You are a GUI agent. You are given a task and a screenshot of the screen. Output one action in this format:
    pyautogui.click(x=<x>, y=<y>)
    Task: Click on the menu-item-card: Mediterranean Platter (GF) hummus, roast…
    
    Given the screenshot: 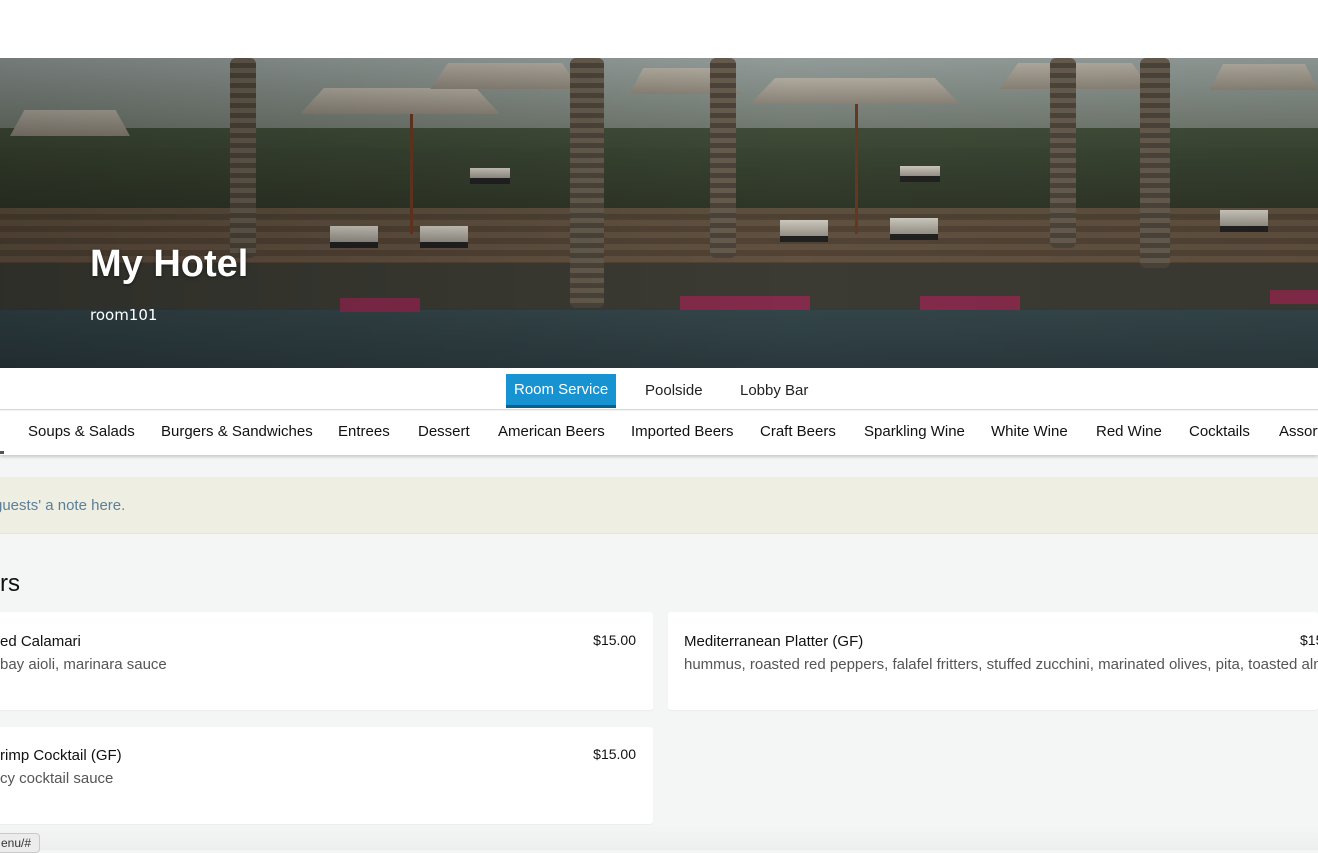 What is the action you would take?
    pyautogui.click(x=993, y=661)
    